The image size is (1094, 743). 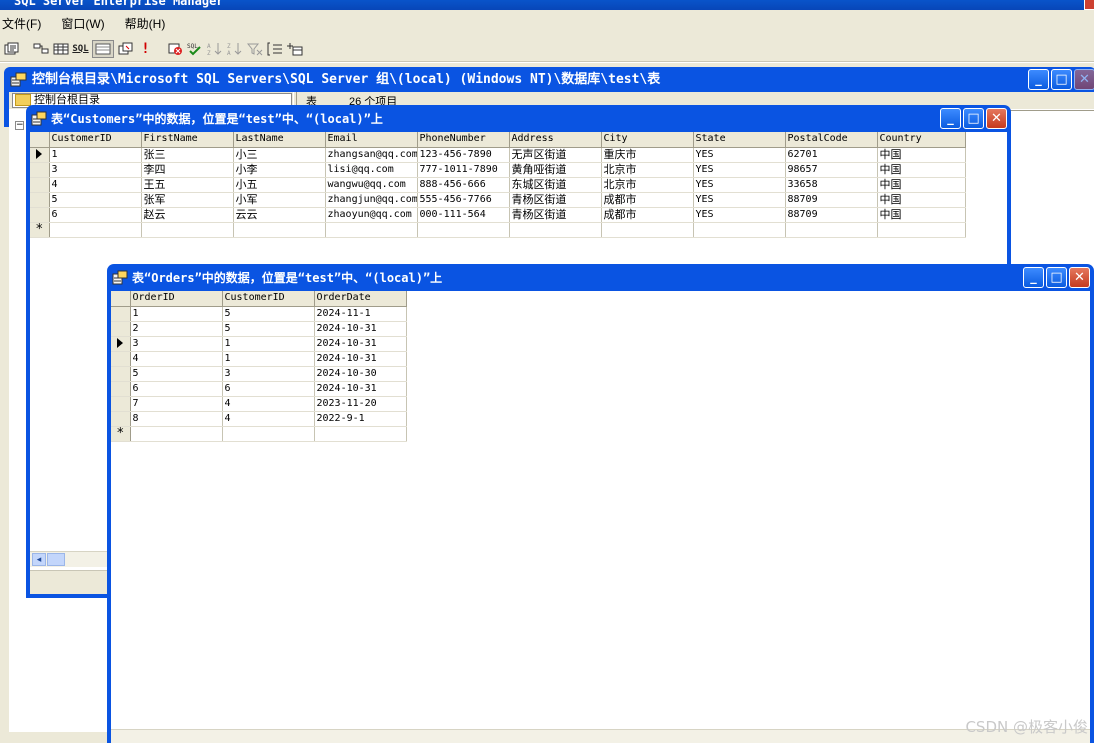 What do you see at coordinates (1056, 277) in the screenshot?
I see `orders-maximize-button: □` at bounding box center [1056, 277].